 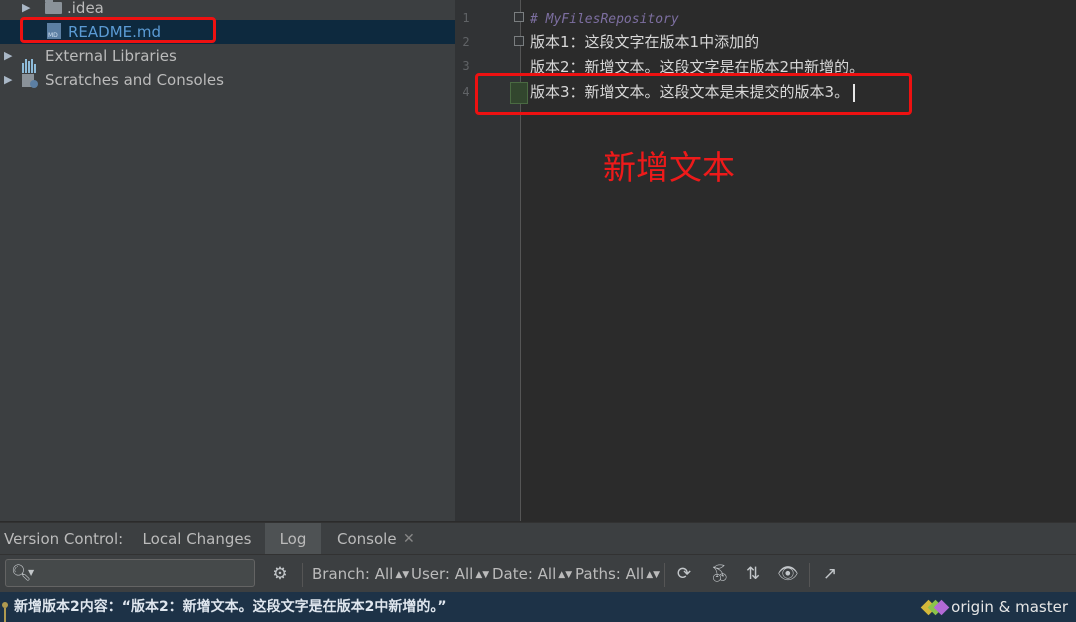 What do you see at coordinates (230, 607) in the screenshot?
I see `commit-message: 新增版本2内容：“版本2：新增文本。这段文字是在版本2中新增的。”` at bounding box center [230, 607].